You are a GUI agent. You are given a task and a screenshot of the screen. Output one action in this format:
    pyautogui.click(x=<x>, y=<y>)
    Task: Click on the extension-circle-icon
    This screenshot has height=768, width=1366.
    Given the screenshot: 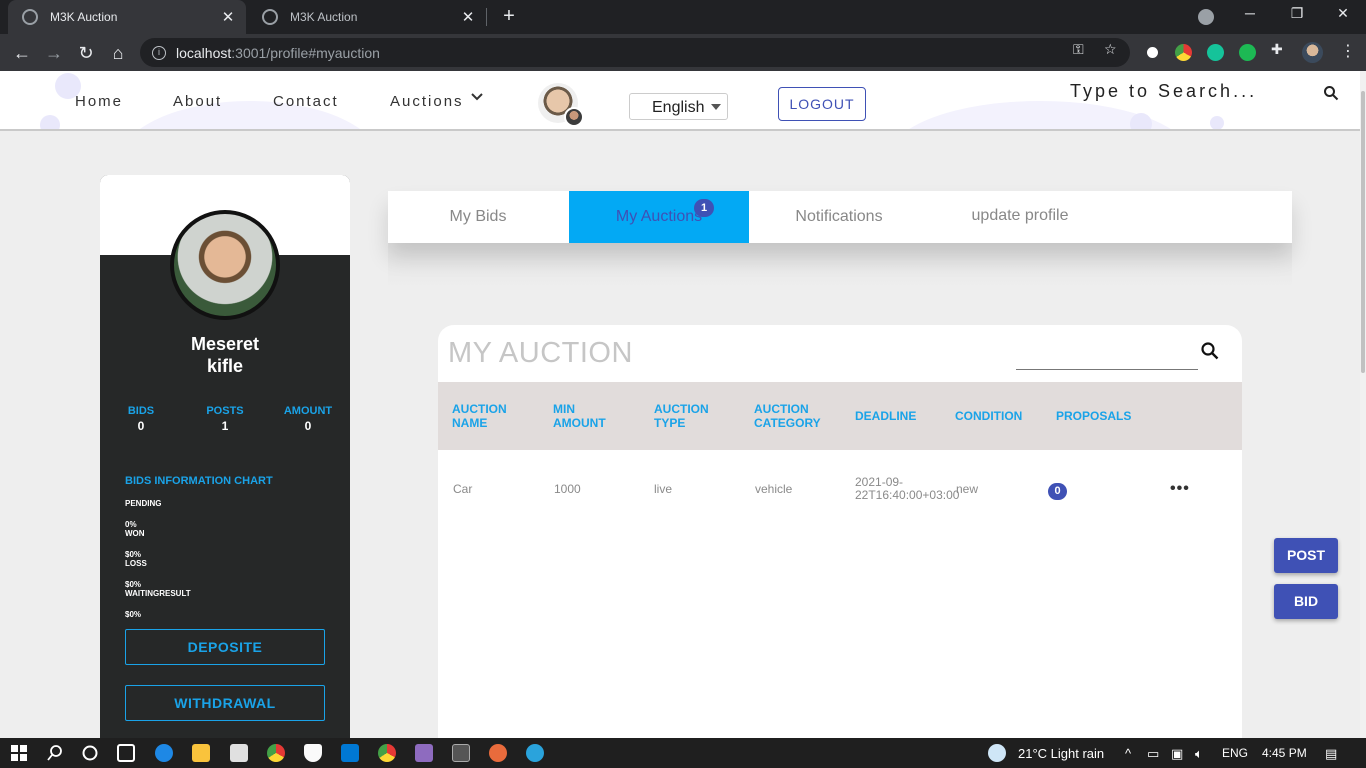 What is the action you would take?
    pyautogui.click(x=1247, y=52)
    